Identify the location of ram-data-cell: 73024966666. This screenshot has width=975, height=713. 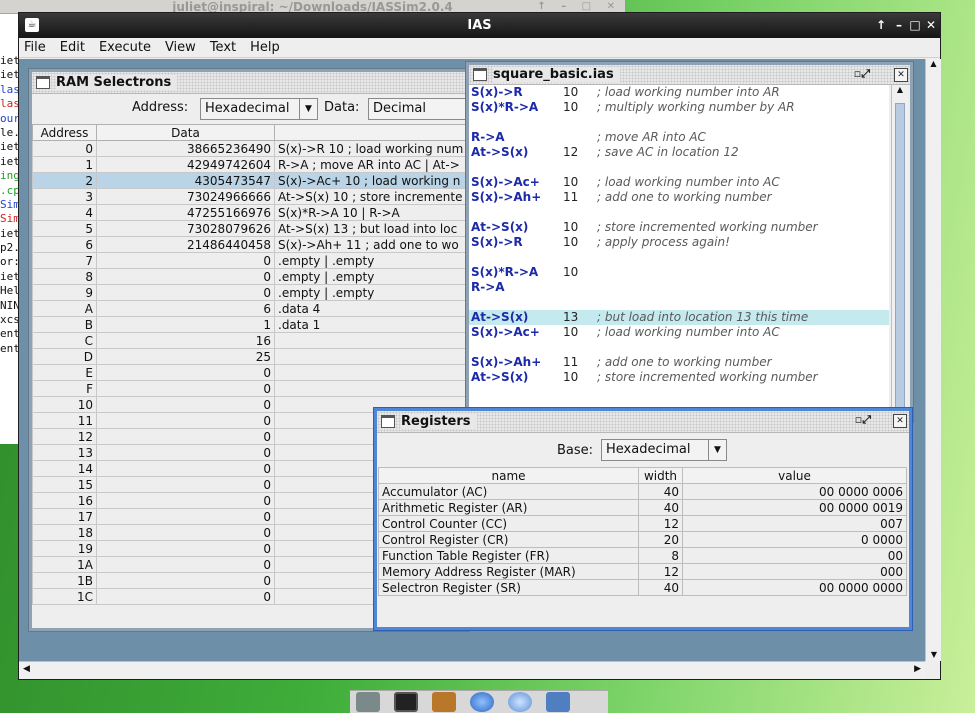
(185, 196).